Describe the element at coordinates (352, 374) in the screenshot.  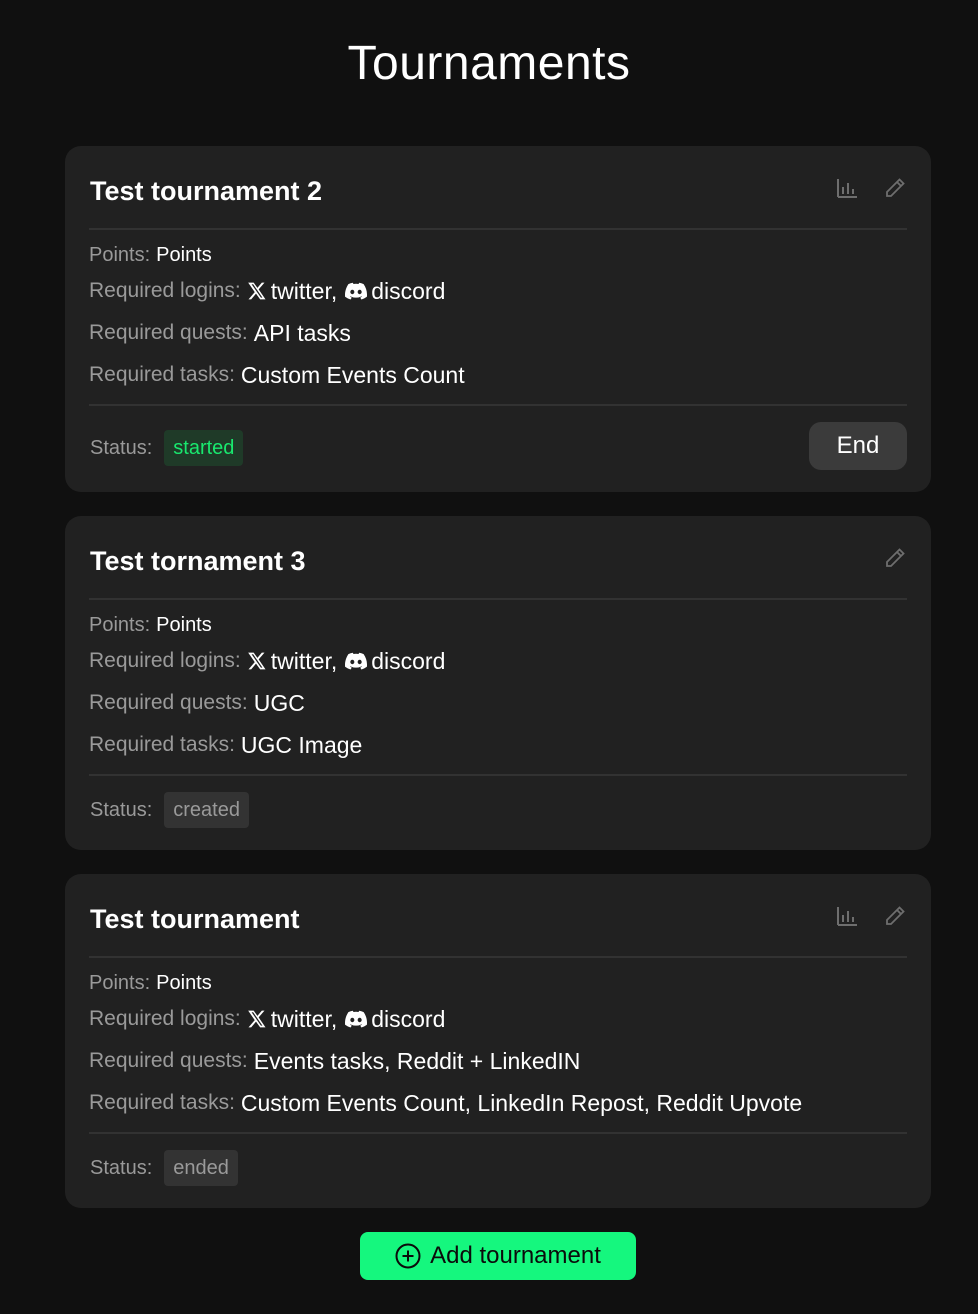
I see `tasks-value: Custom Events Count` at that location.